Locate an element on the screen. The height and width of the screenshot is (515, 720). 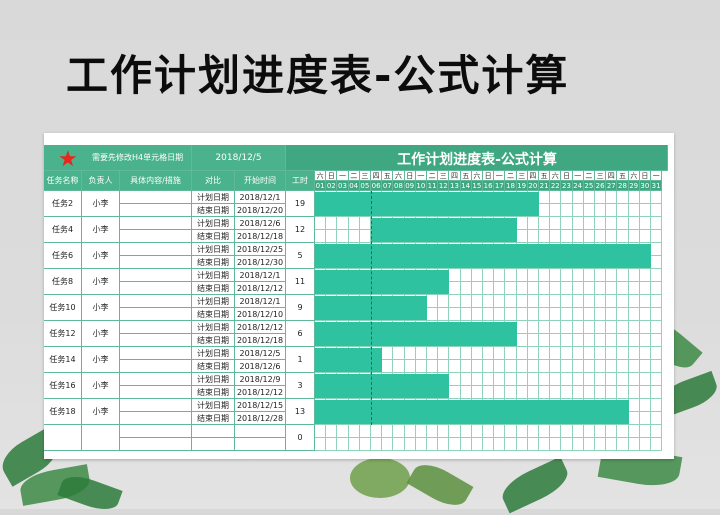
plan-date-cell: 2018/12/9 is located at coordinates (260, 379).